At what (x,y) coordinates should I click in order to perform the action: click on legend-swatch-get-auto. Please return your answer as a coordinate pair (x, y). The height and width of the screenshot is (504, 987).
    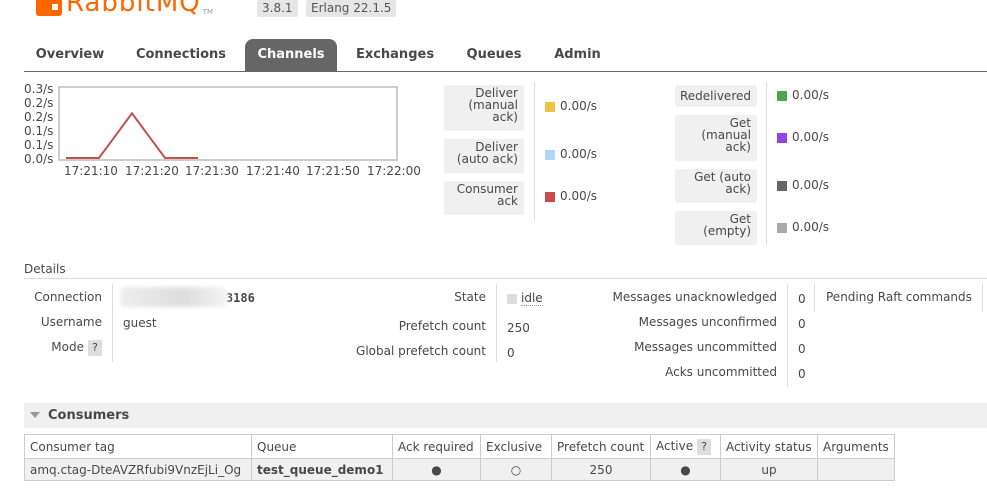
    Looking at the image, I should click on (782, 186).